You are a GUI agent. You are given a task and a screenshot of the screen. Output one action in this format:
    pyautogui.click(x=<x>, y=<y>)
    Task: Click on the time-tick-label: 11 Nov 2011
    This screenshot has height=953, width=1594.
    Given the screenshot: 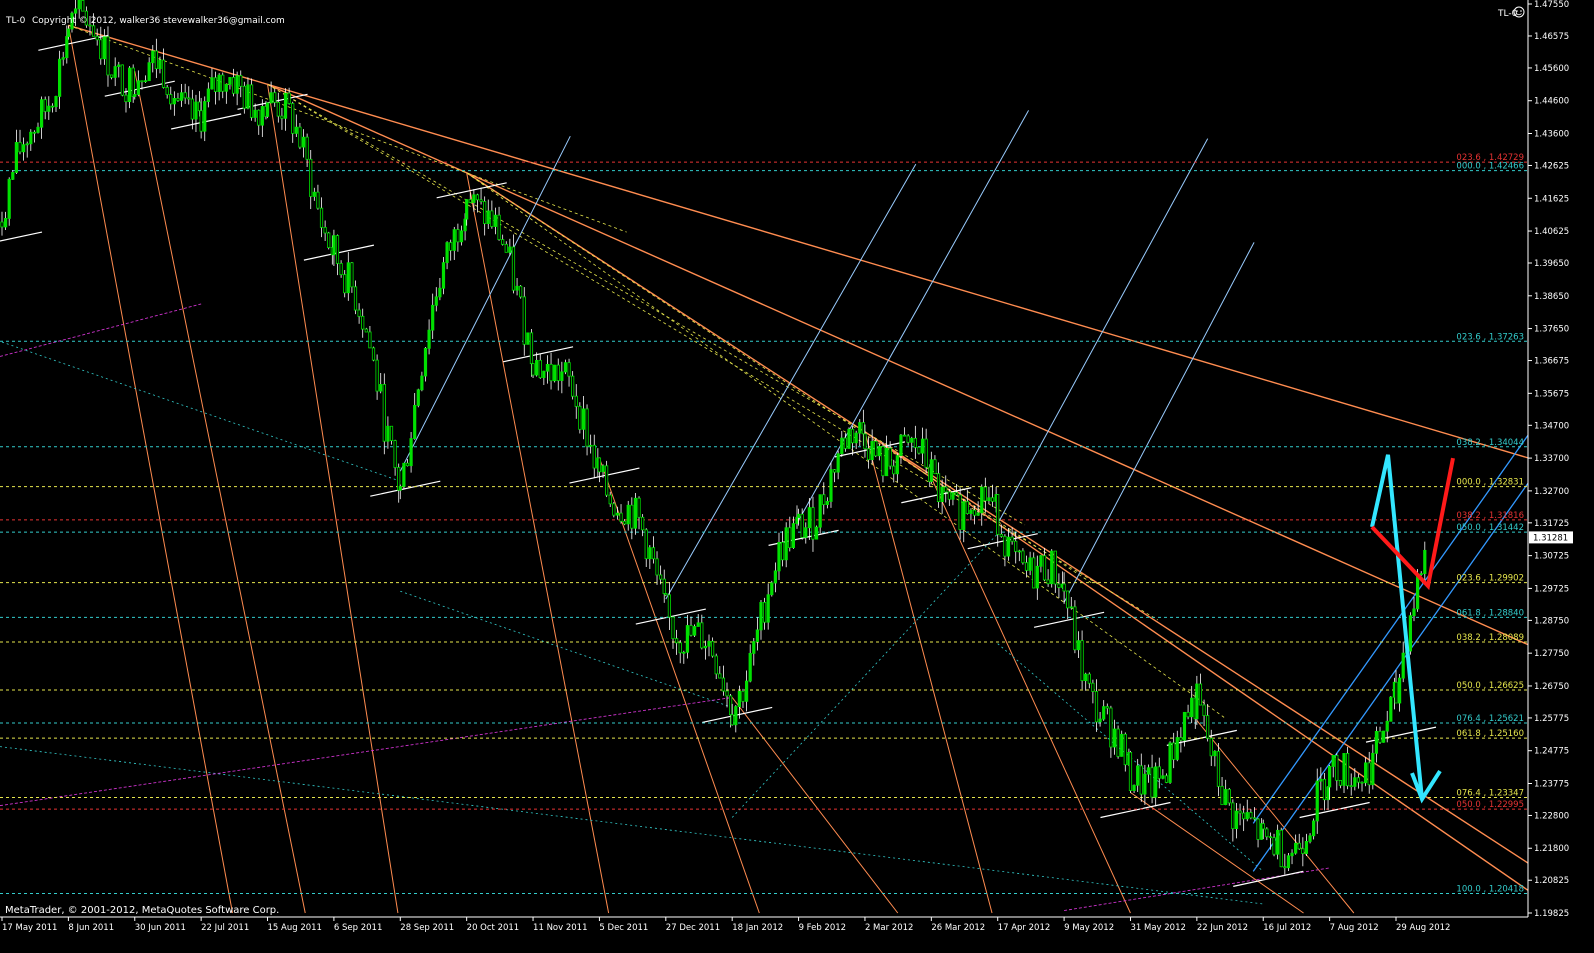 What is the action you would take?
    pyautogui.click(x=560, y=928)
    